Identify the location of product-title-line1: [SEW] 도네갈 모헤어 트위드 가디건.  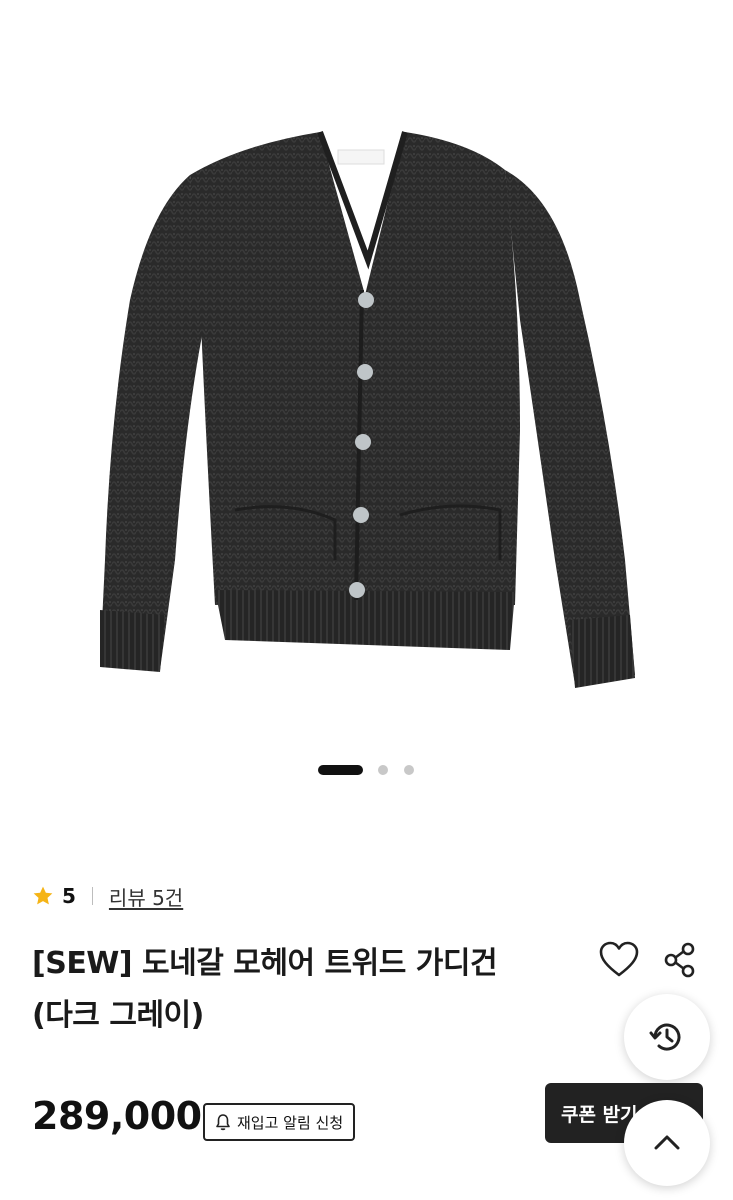
(265, 963).